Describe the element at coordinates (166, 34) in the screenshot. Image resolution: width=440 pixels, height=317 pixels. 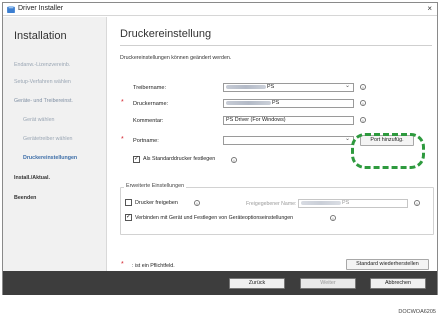
I see `page-title: Druckereinstellung` at that location.